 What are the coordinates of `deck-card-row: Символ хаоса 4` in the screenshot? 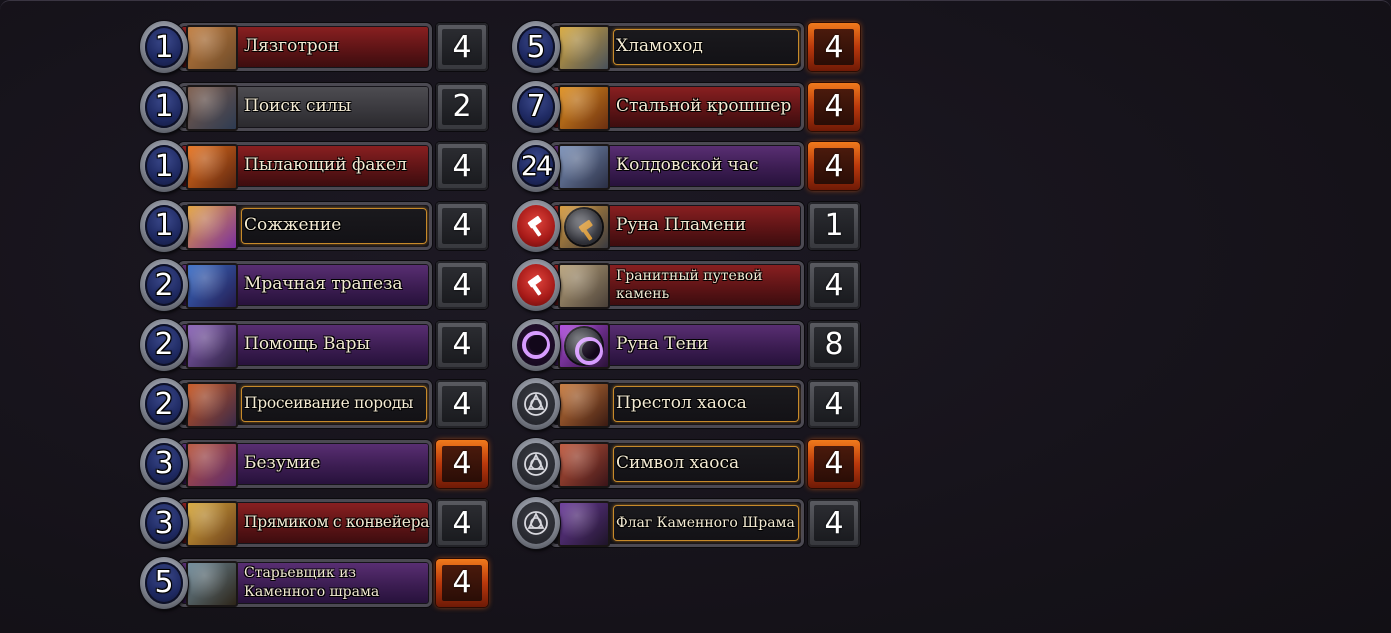 It's located at (688, 464).